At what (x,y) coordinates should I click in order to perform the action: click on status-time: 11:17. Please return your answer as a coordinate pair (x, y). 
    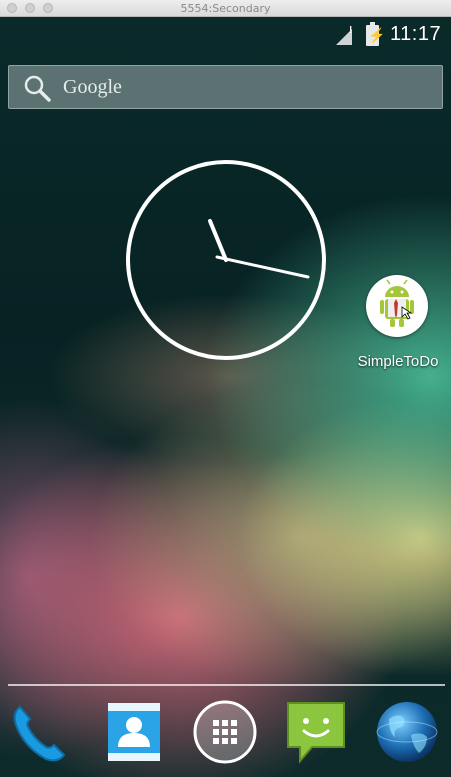
    Looking at the image, I should click on (416, 34).